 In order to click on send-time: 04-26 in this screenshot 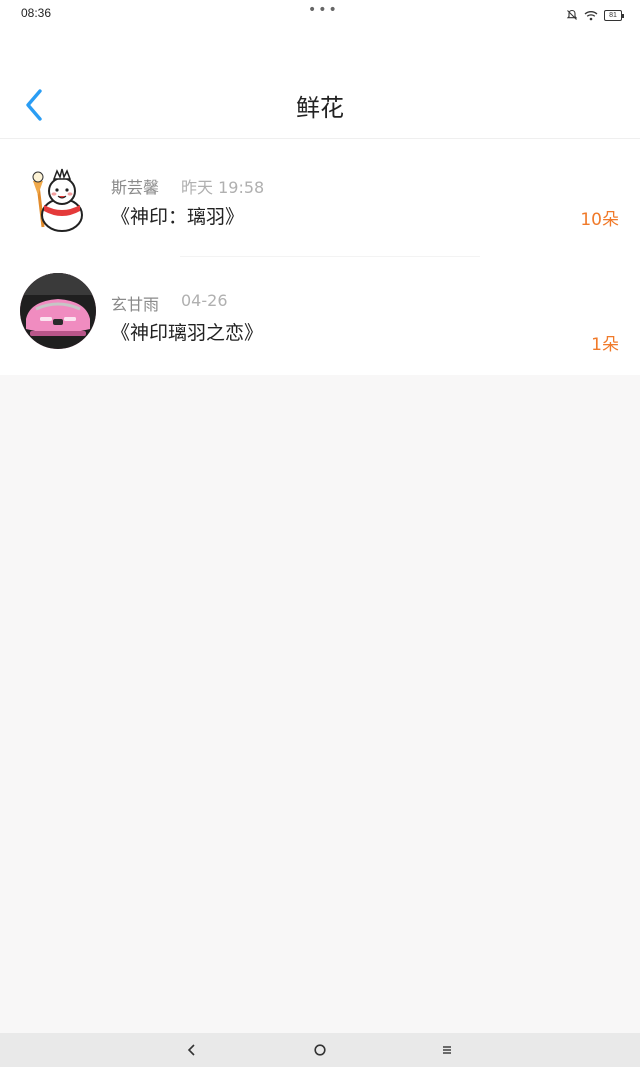, I will do `click(204, 300)`.